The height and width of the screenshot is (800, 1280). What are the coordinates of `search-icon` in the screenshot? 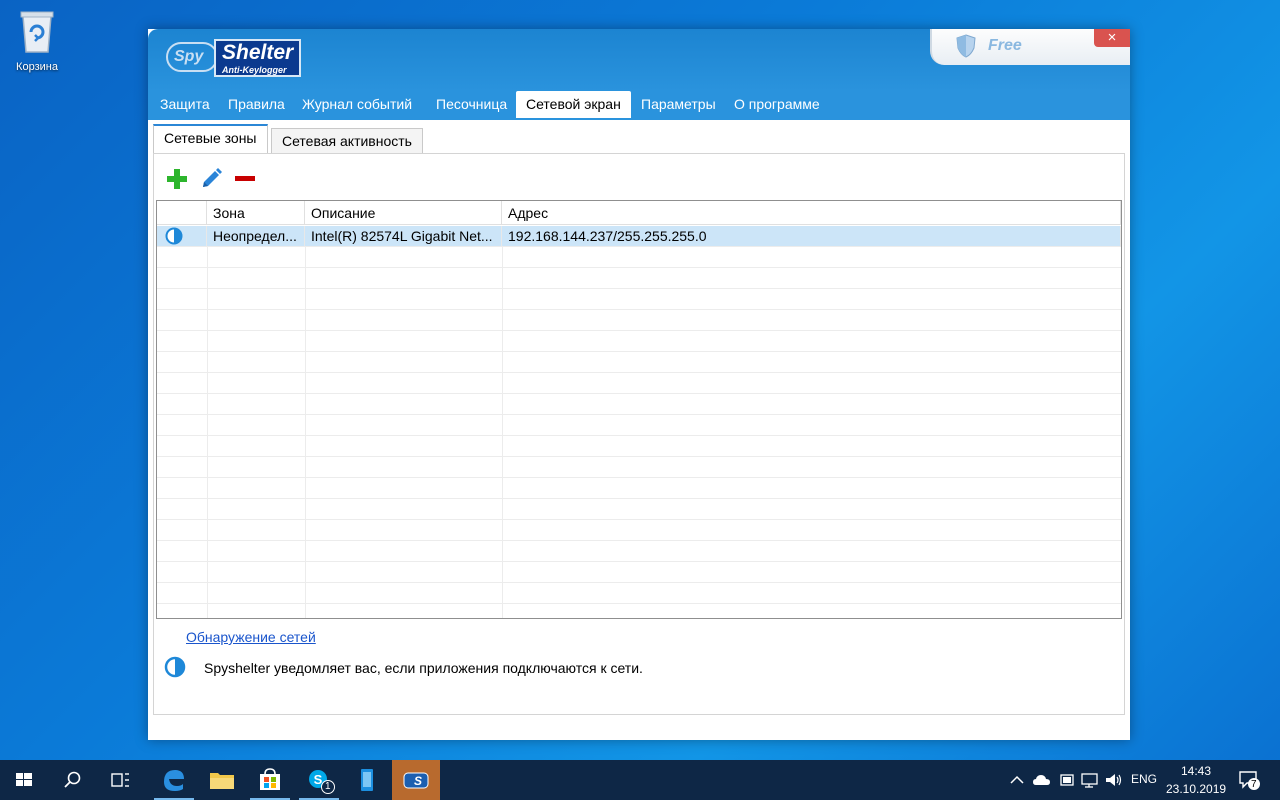 It's located at (72, 779).